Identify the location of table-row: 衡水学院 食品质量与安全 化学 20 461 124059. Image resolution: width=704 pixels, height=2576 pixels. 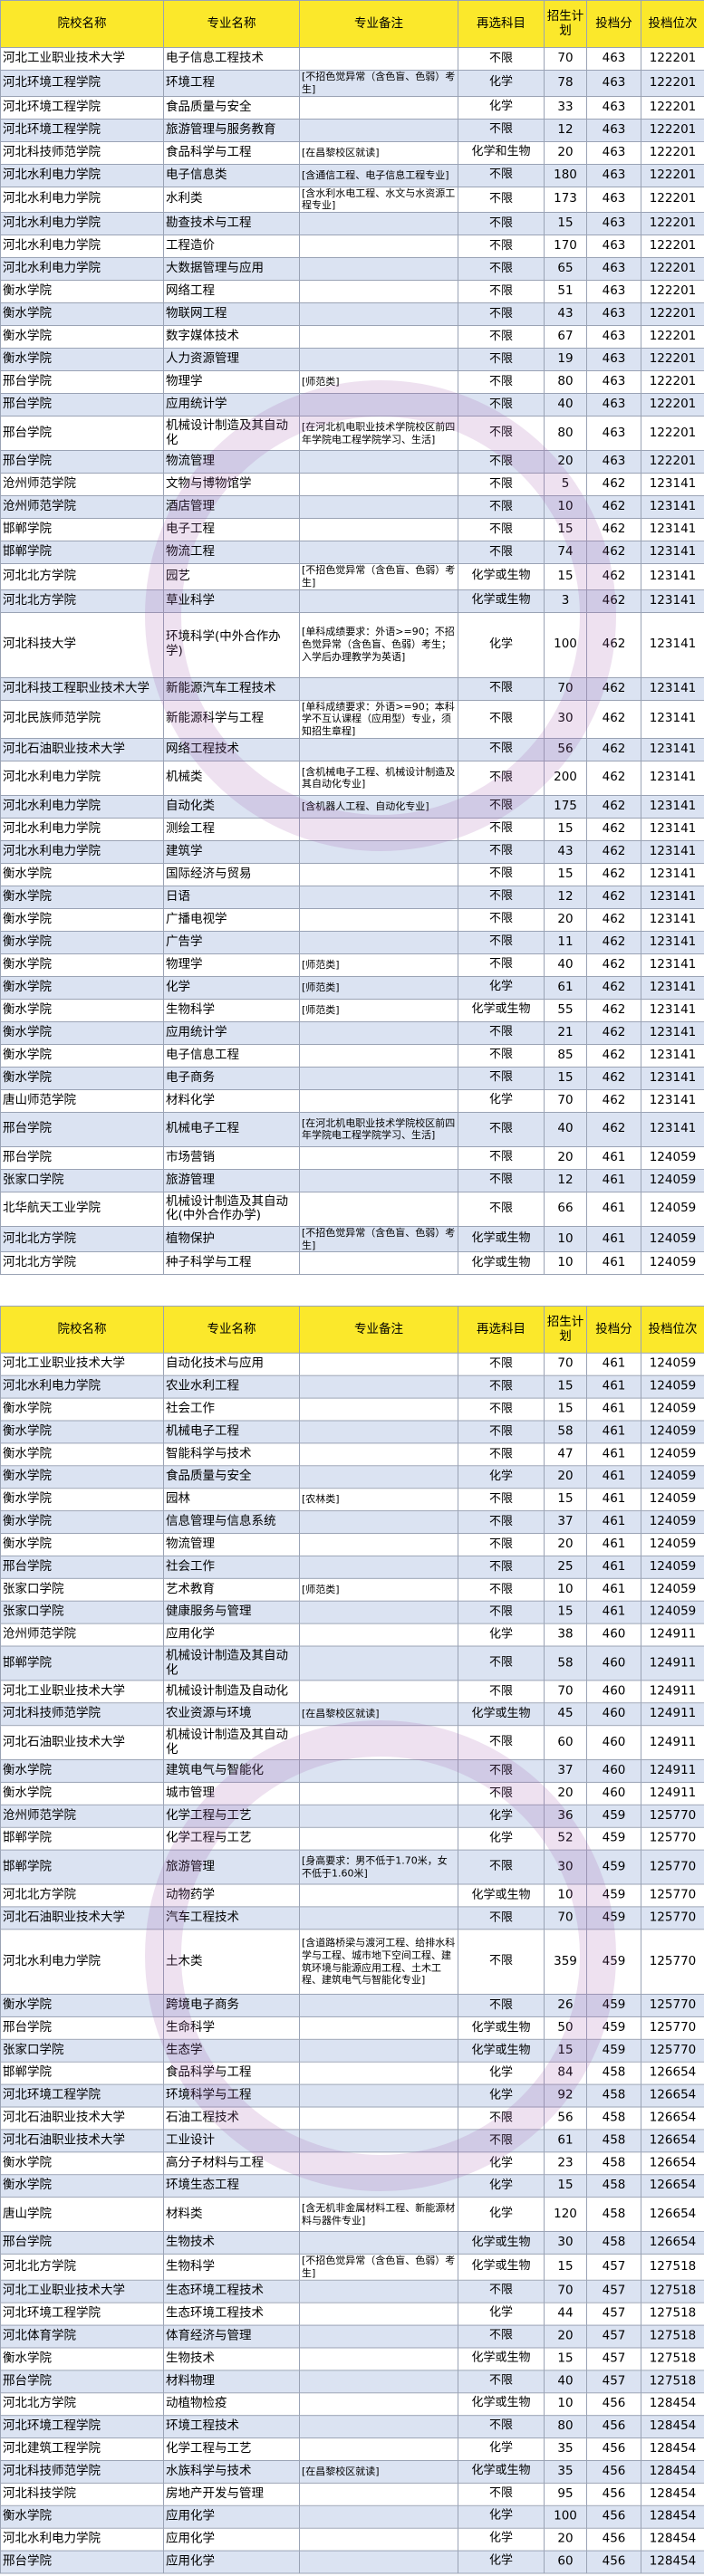
(352, 1477).